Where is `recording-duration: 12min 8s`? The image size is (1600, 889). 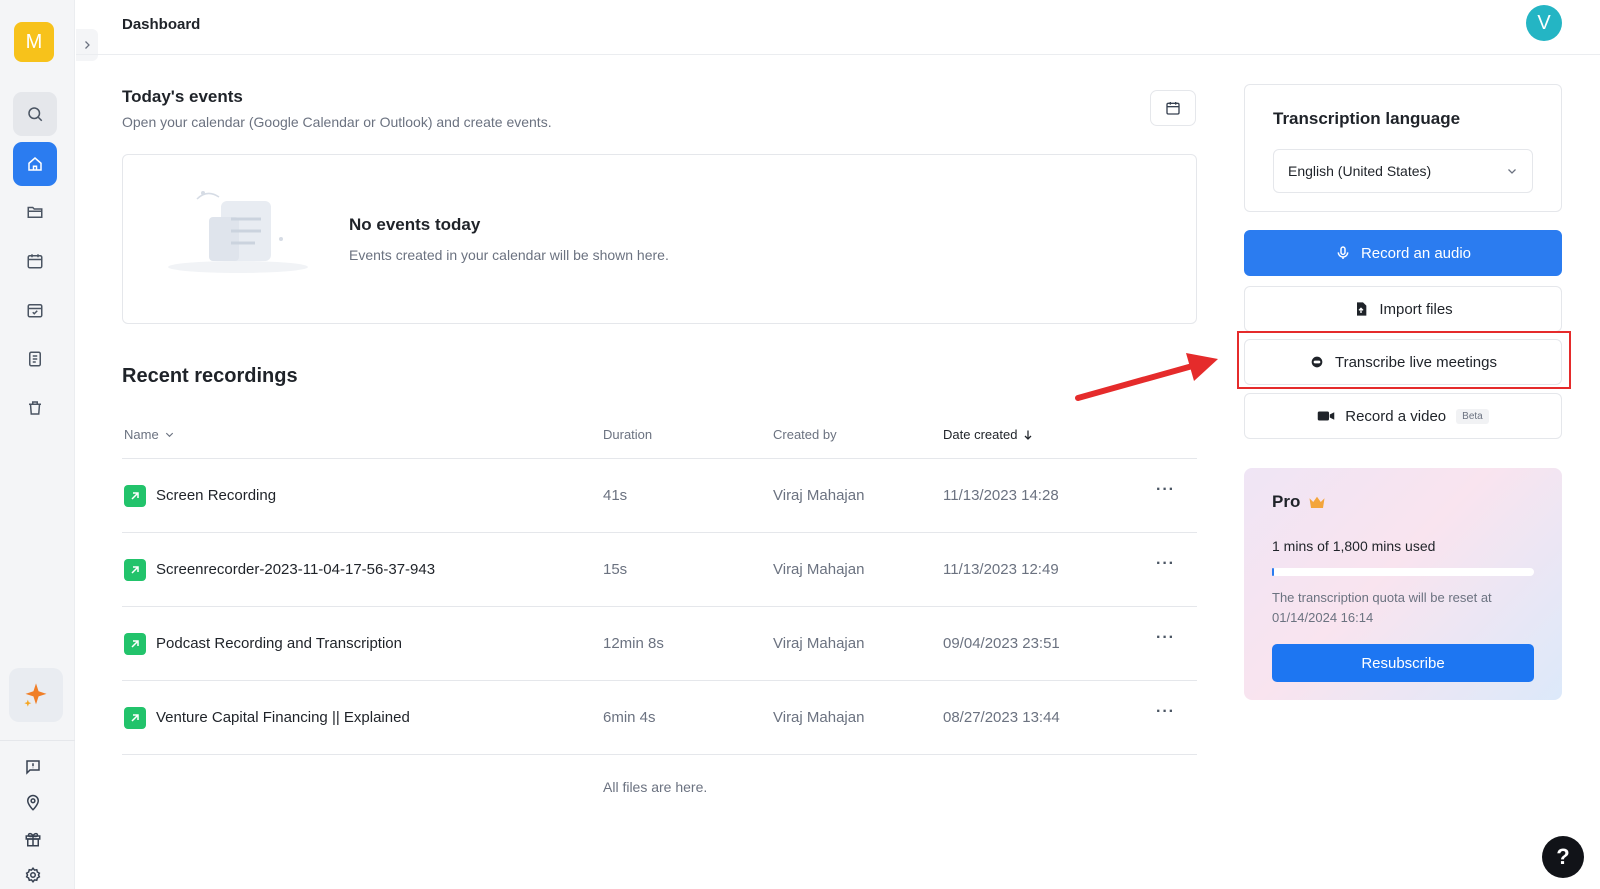 recording-duration: 12min 8s is located at coordinates (633, 643).